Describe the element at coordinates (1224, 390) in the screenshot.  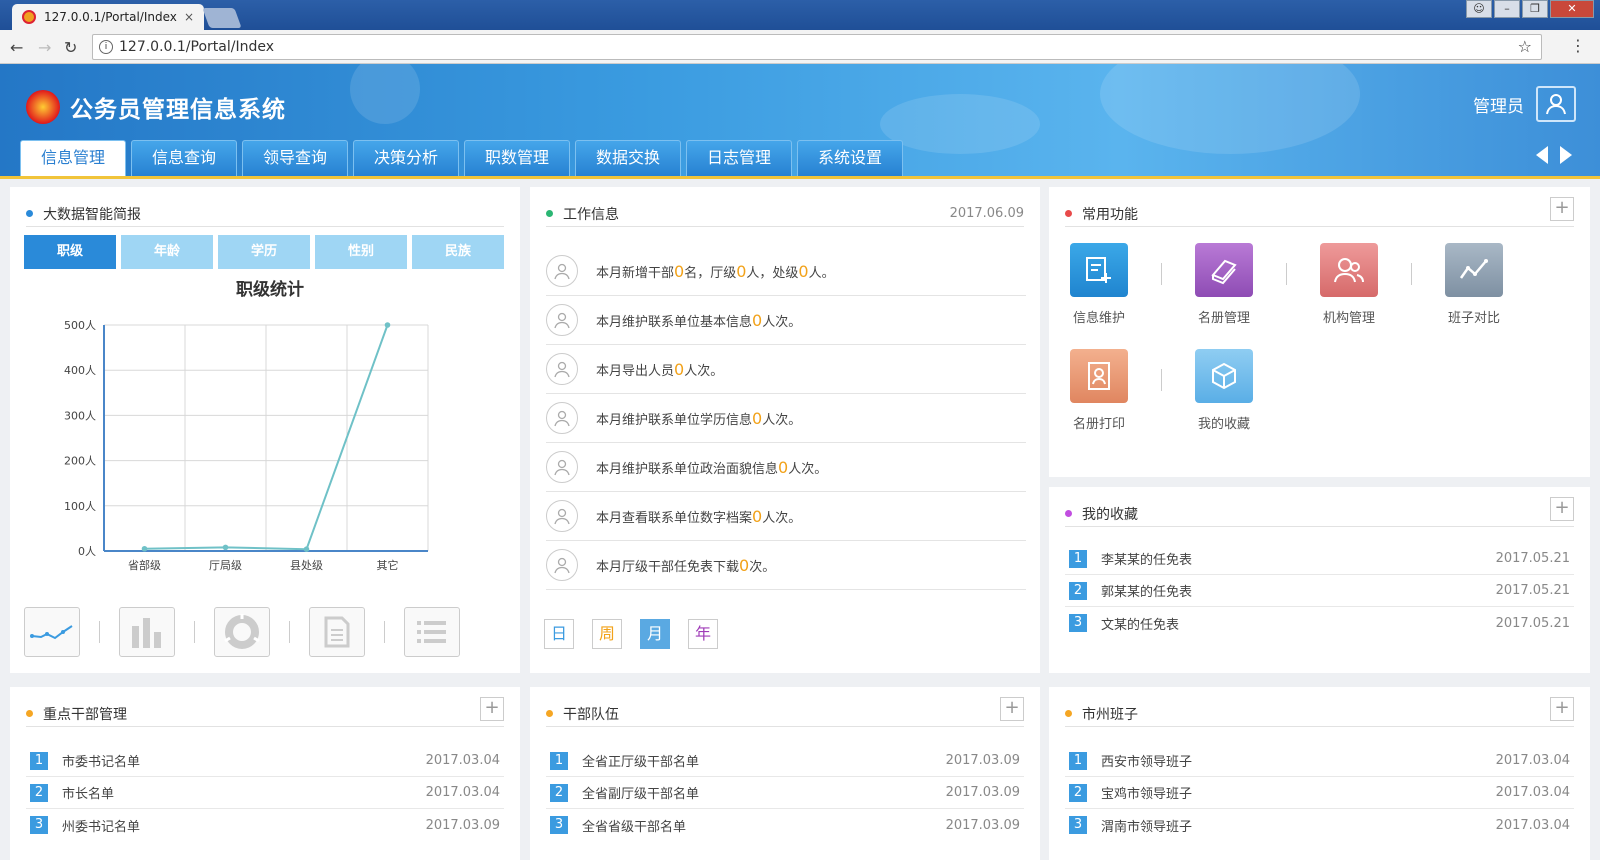
I see `func-my-favorites: 我的收藏` at that location.